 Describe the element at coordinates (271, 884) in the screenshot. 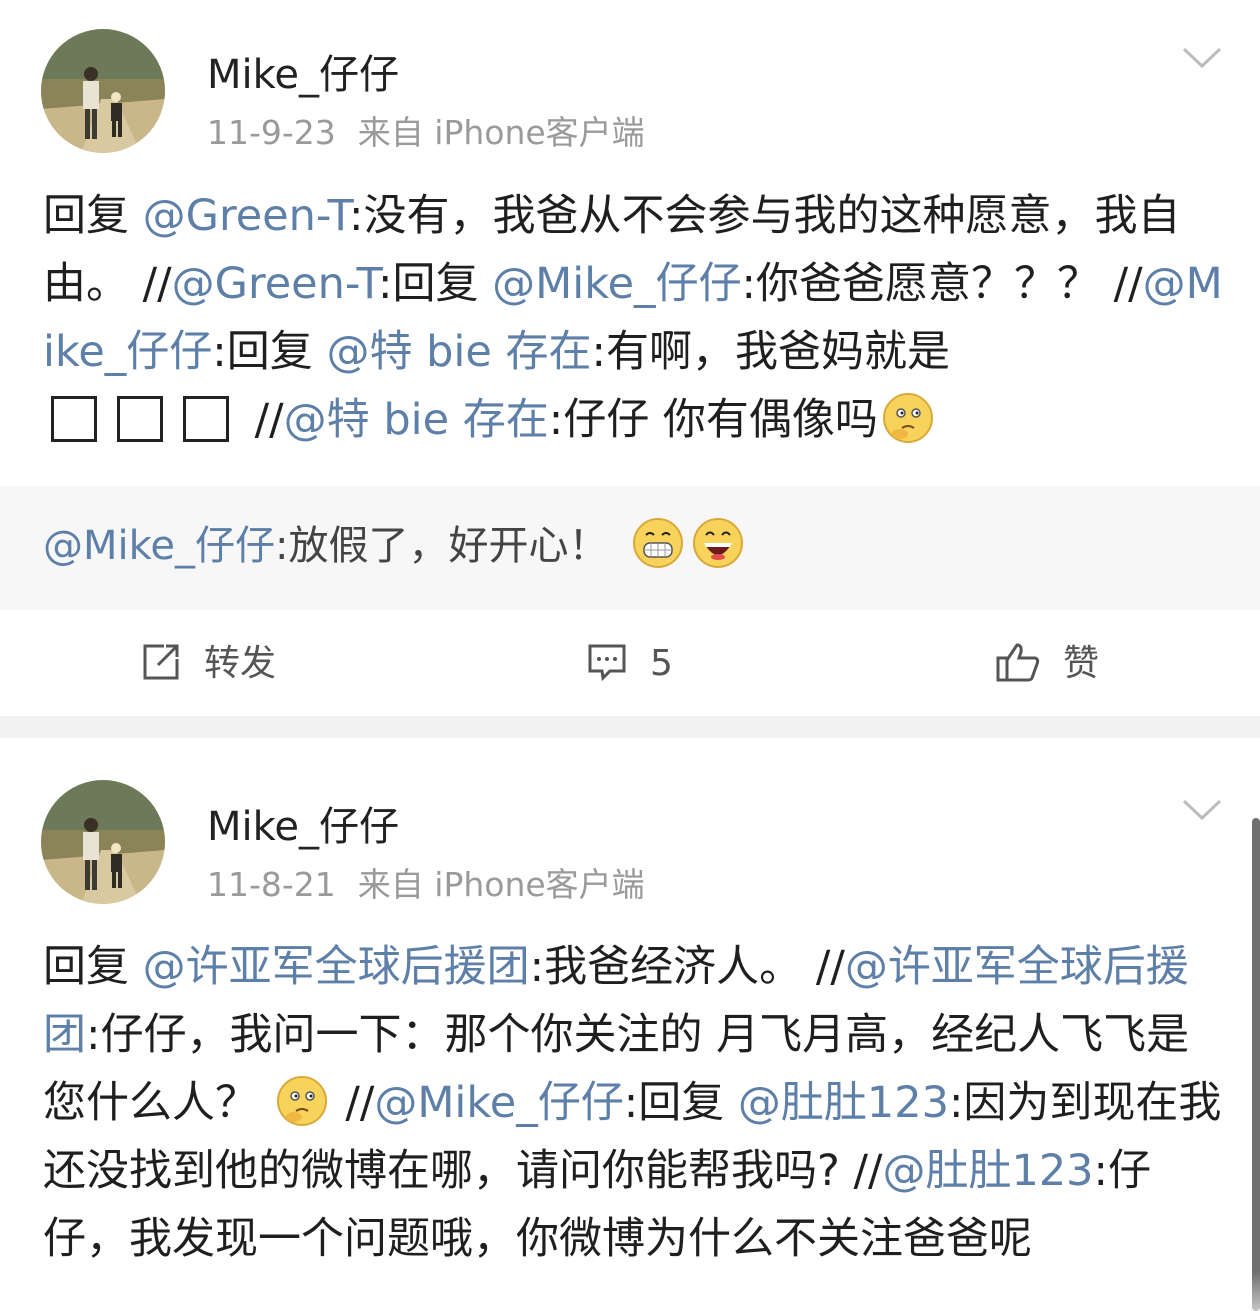

I see `post-date: 11-8-21` at that location.